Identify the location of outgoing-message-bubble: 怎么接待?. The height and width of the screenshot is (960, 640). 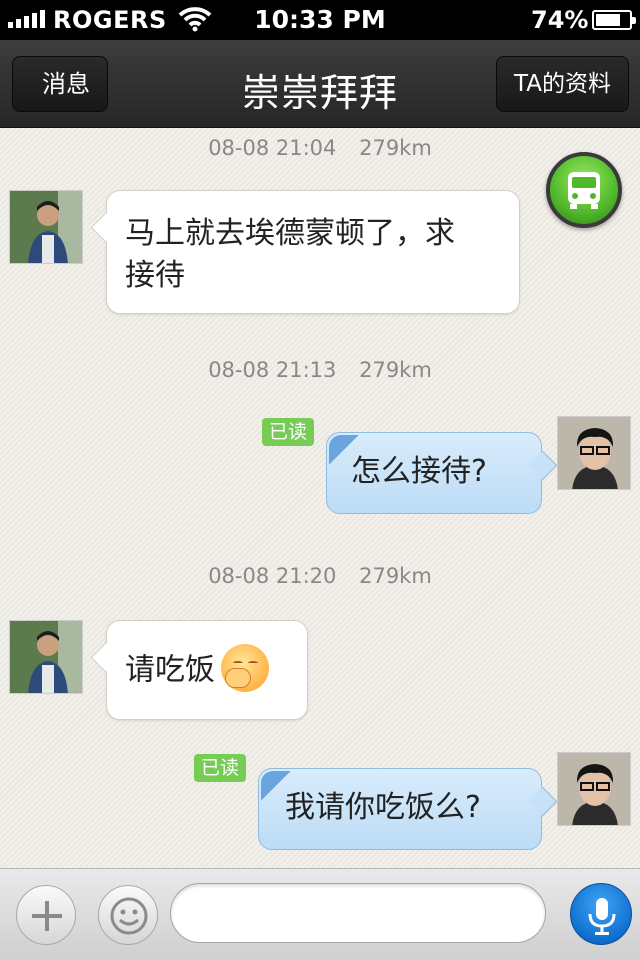
(434, 473).